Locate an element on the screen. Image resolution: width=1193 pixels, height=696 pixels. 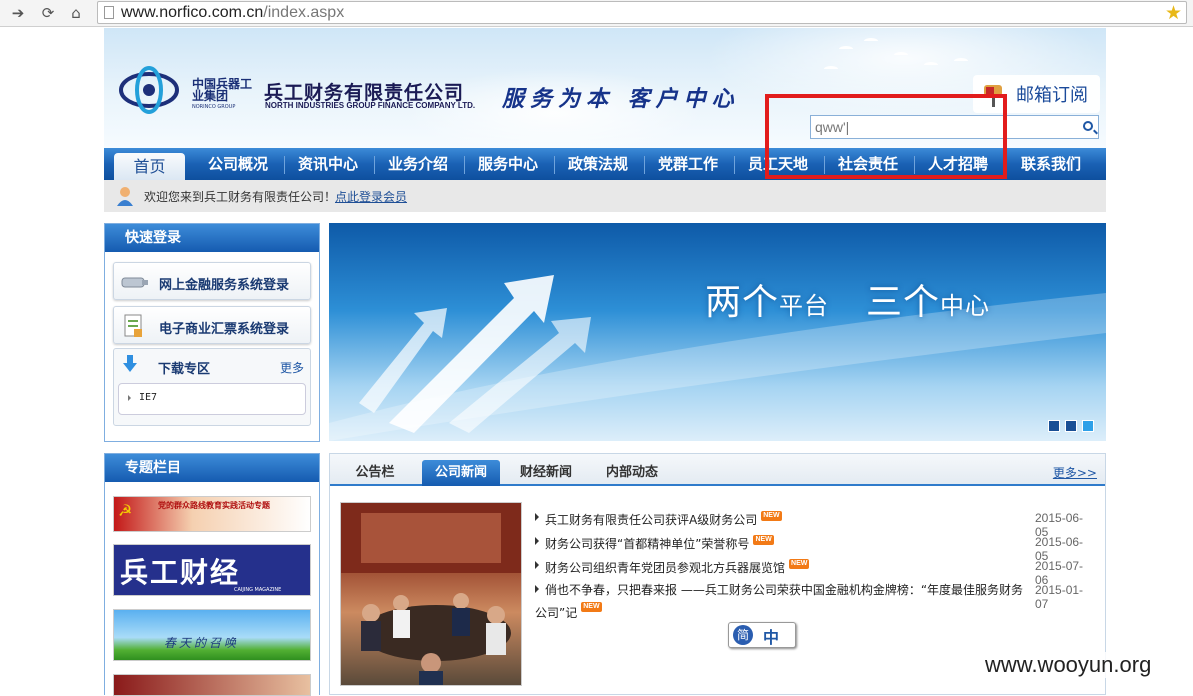
group-logo-text: 中国兵器工业集团 is located at coordinates (222, 90).